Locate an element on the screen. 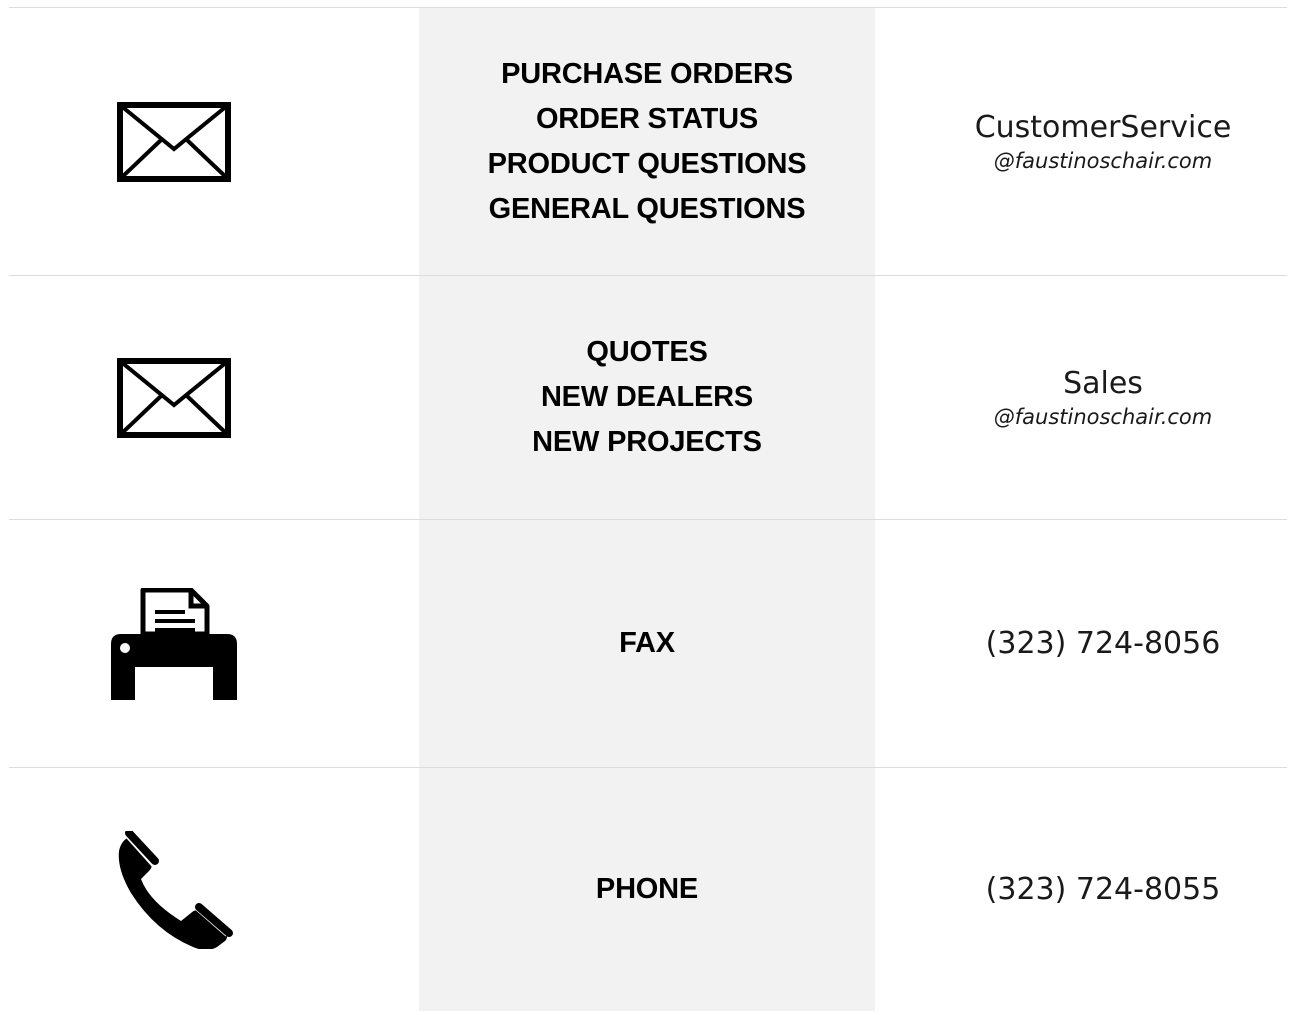 The width and height of the screenshot is (1291, 1015). fax-icon is located at coordinates (174, 643).